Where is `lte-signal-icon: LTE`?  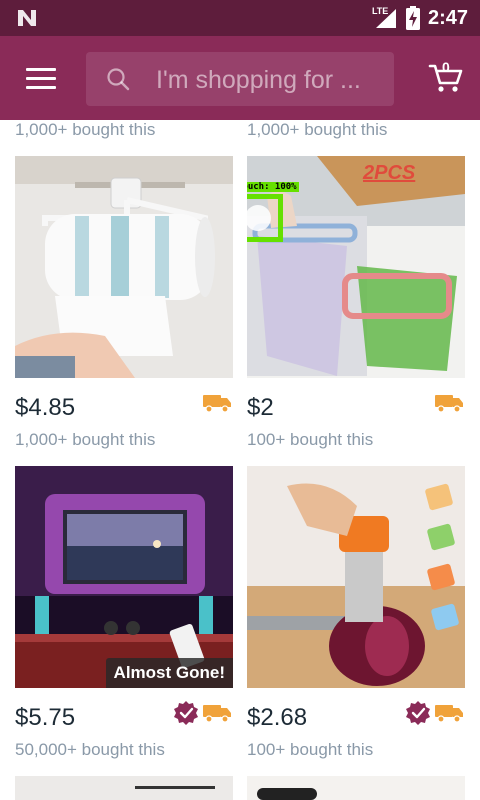 lte-signal-icon: LTE is located at coordinates (385, 17).